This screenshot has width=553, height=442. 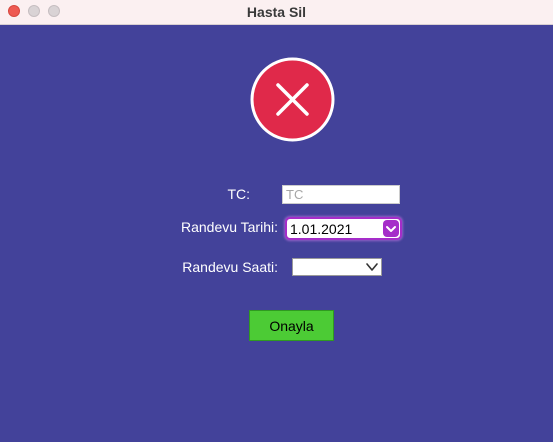 What do you see at coordinates (291, 325) in the screenshot?
I see `onayla-button: Onayla` at bounding box center [291, 325].